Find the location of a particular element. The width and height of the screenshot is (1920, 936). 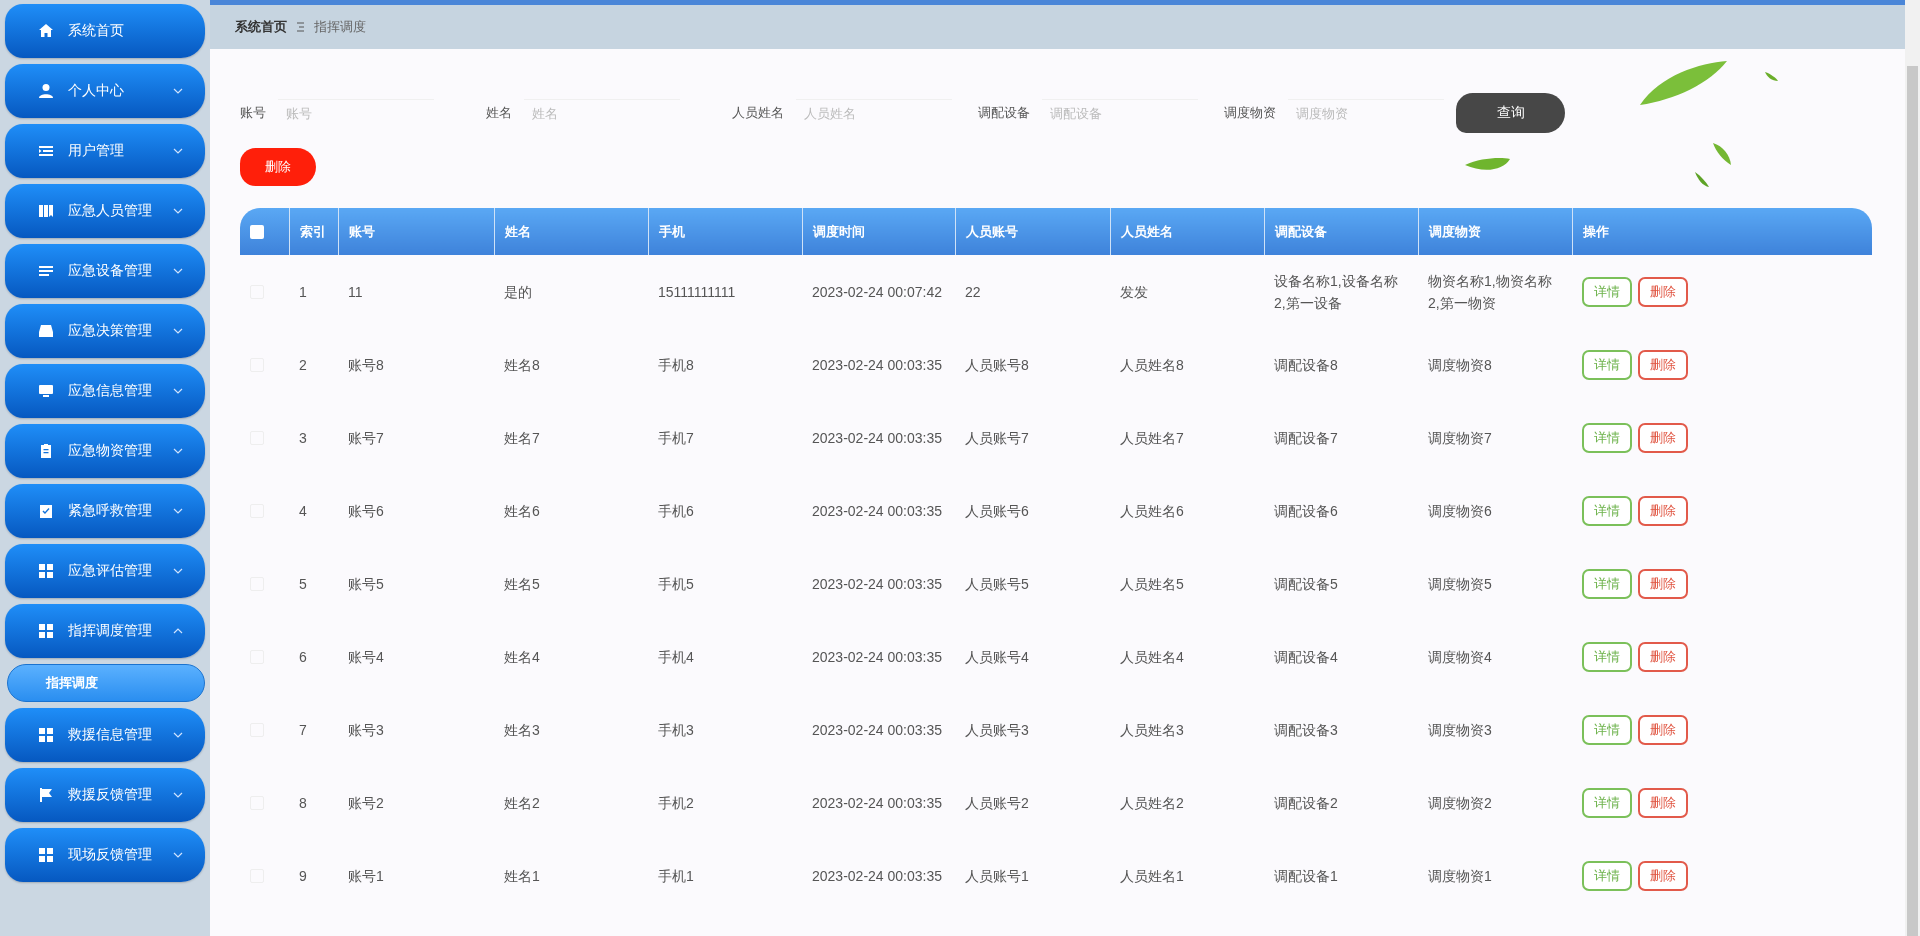

sidebar-item: 应急人员管理 is located at coordinates (105, 211).